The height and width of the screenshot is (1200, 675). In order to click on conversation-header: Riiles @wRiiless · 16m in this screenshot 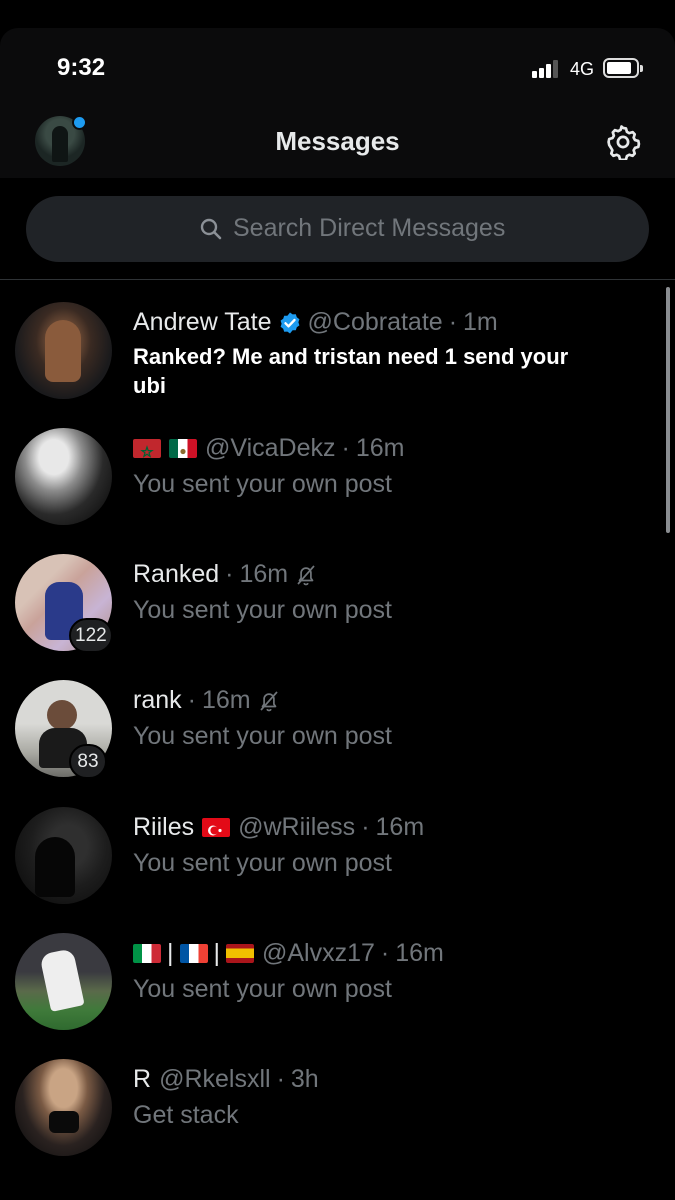, I will do `click(278, 827)`.